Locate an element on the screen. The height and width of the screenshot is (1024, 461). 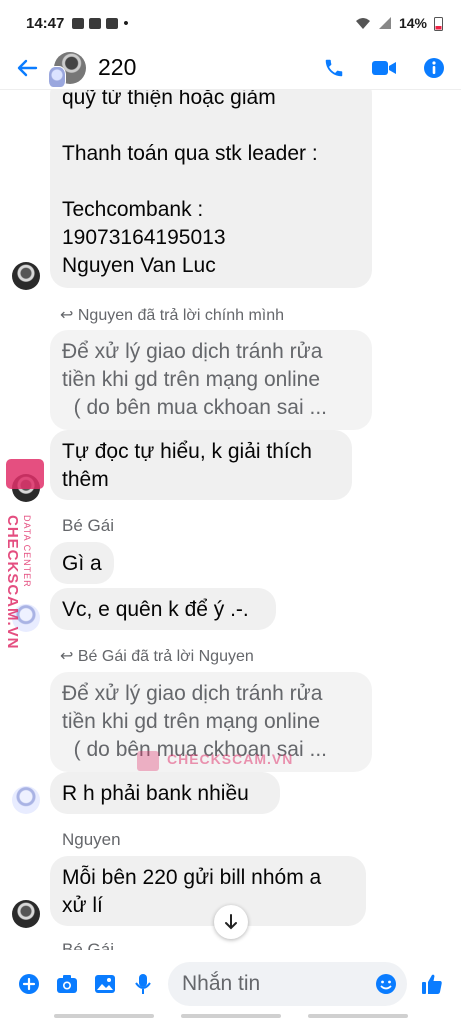
arrow-left-icon is located at coordinates (27, 67).